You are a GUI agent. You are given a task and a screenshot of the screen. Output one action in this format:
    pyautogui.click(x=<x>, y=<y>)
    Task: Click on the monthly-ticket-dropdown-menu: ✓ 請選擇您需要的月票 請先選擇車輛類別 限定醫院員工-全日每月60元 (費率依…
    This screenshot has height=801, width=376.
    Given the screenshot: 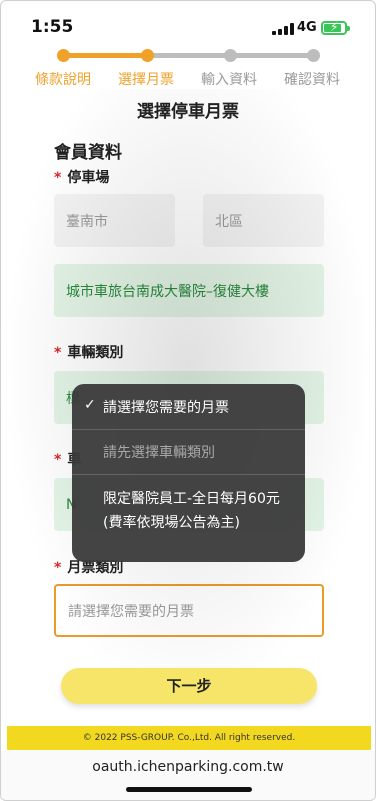 What is the action you would take?
    pyautogui.click(x=188, y=473)
    